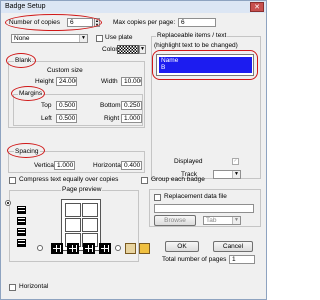 This screenshot has width=320, height=300. I want to click on template-dropdown: None ▼, so click(49, 38).